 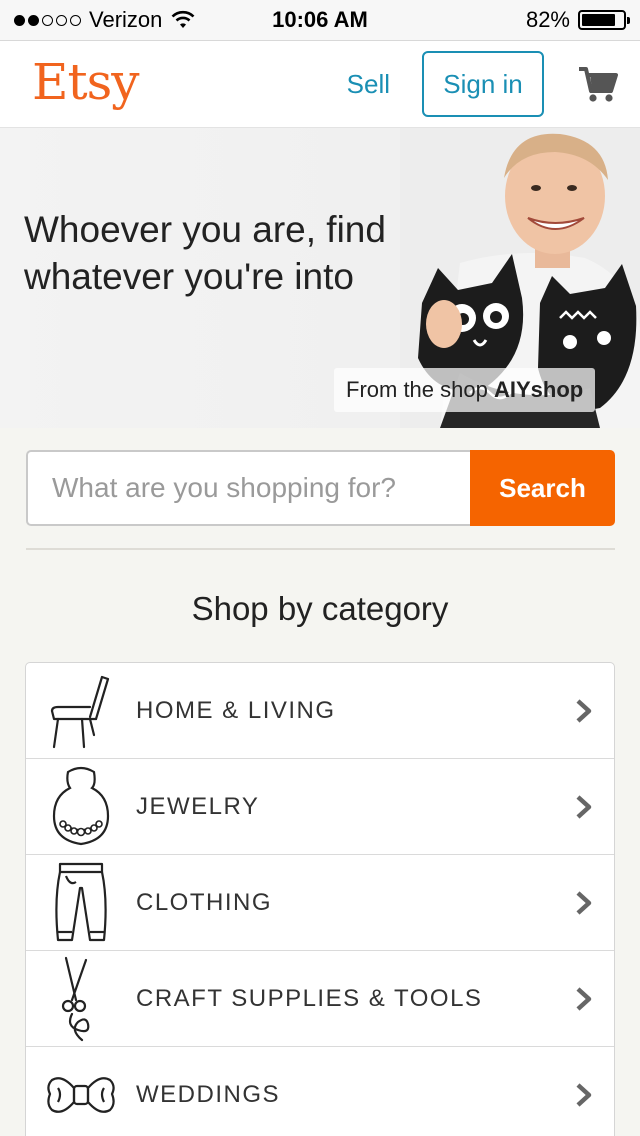 I want to click on category-row-weddings: WEDDINGS, so click(x=320, y=1091).